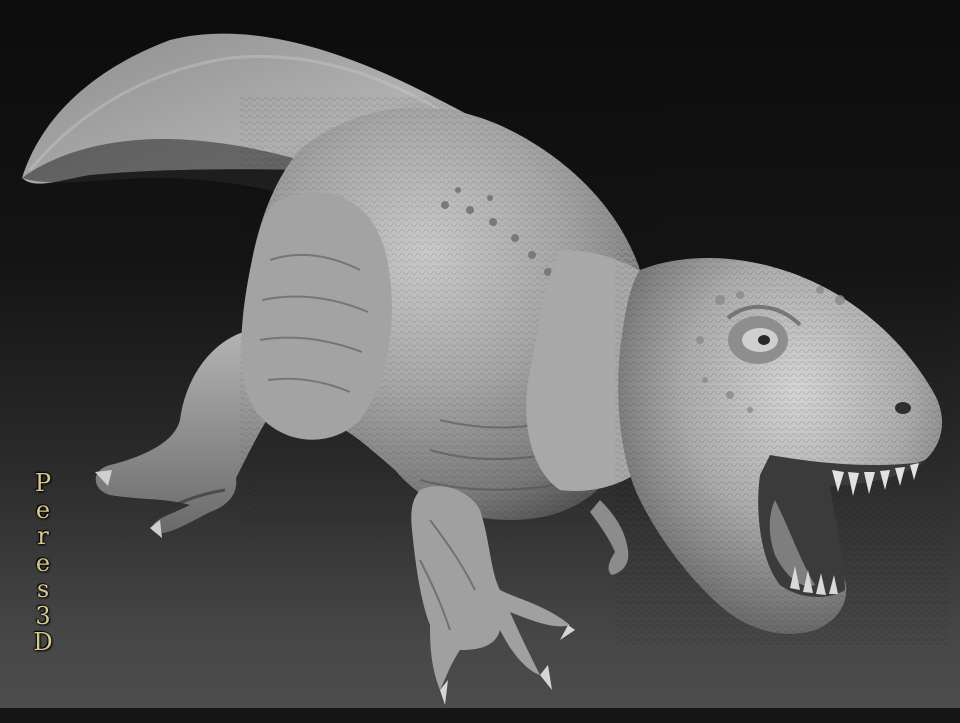 The height and width of the screenshot is (723, 960). What do you see at coordinates (43, 642) in the screenshot?
I see `watermark-char: D` at bounding box center [43, 642].